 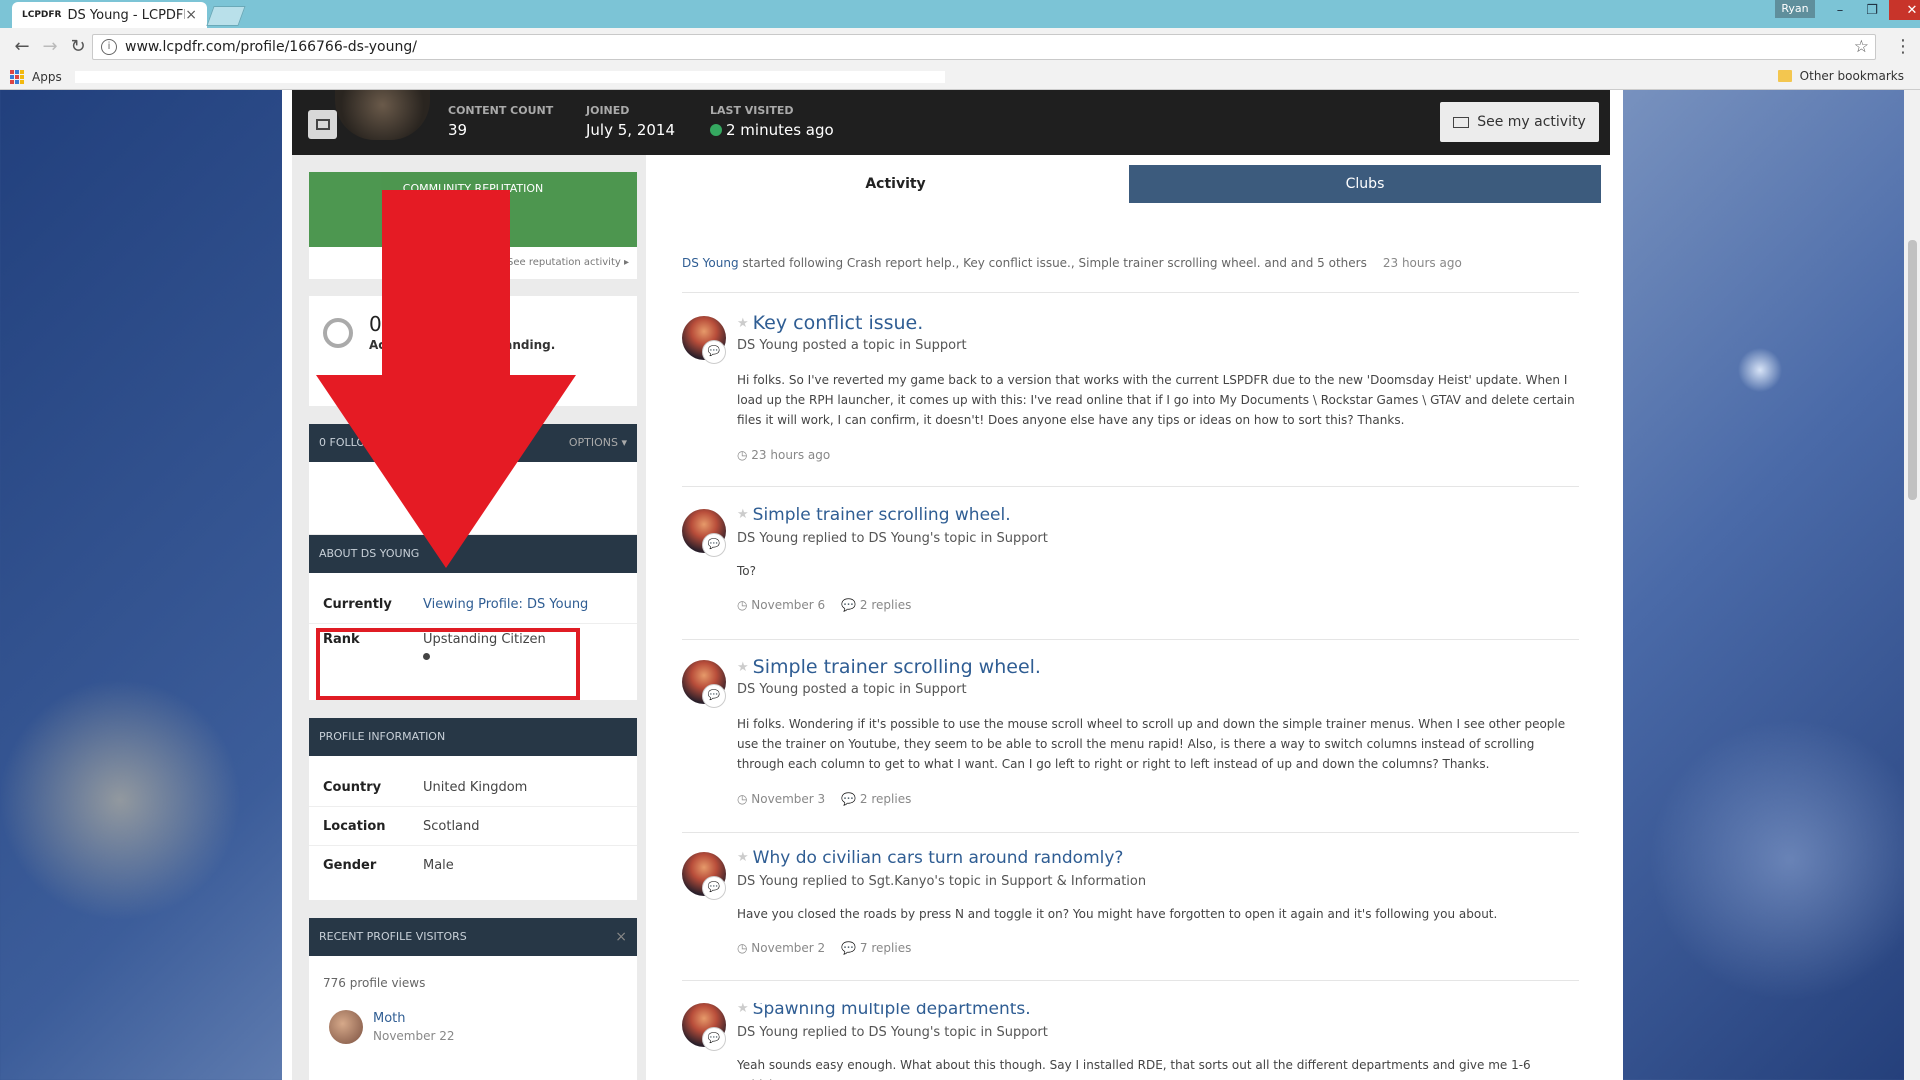 I want to click on profile-information-header: PROFILE INFORMATION, so click(x=473, y=737).